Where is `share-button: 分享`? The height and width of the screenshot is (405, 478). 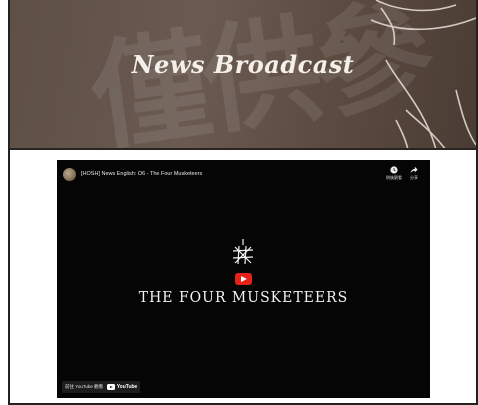 share-button: 分享 is located at coordinates (414, 173).